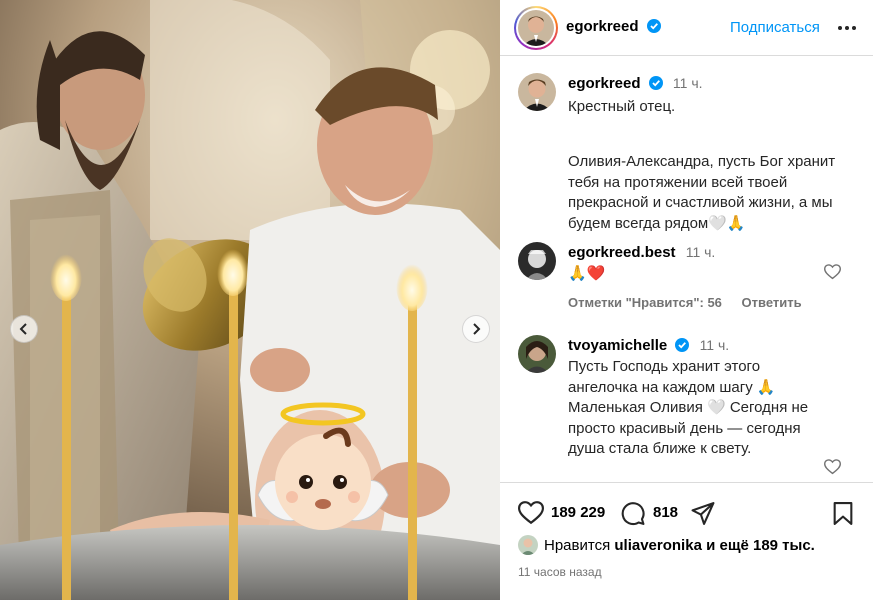 Image resolution: width=873 pixels, height=600 pixels. What do you see at coordinates (604, 83) in the screenshot?
I see `caption-author: egorkreed` at bounding box center [604, 83].